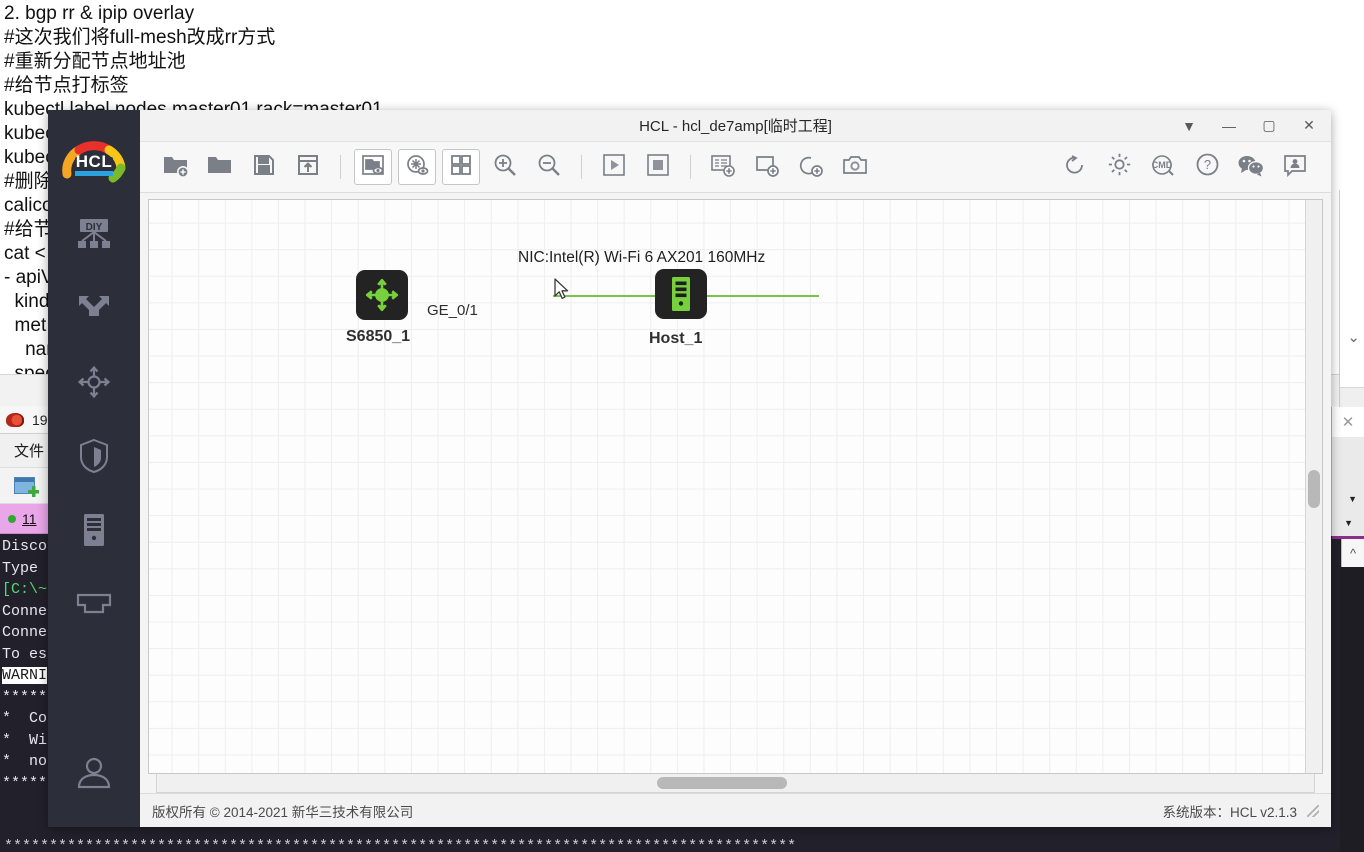 This screenshot has width=1364, height=852. Describe the element at coordinates (681, 294) in the screenshot. I see `host-node` at that location.